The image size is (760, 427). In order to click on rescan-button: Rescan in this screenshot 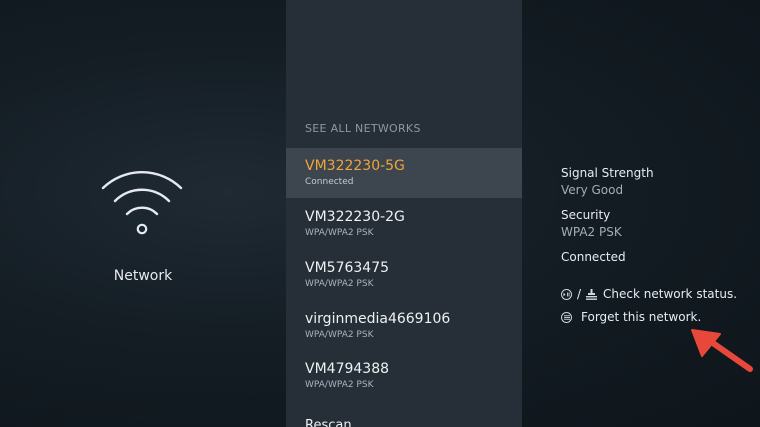, I will do `click(328, 422)`.